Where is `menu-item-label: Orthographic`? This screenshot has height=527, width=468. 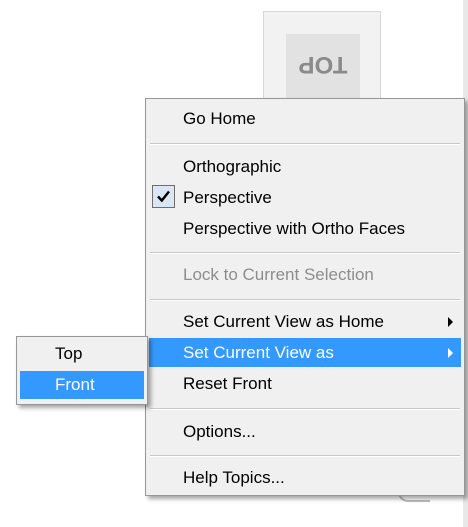
menu-item-label: Orthographic is located at coordinates (232, 166).